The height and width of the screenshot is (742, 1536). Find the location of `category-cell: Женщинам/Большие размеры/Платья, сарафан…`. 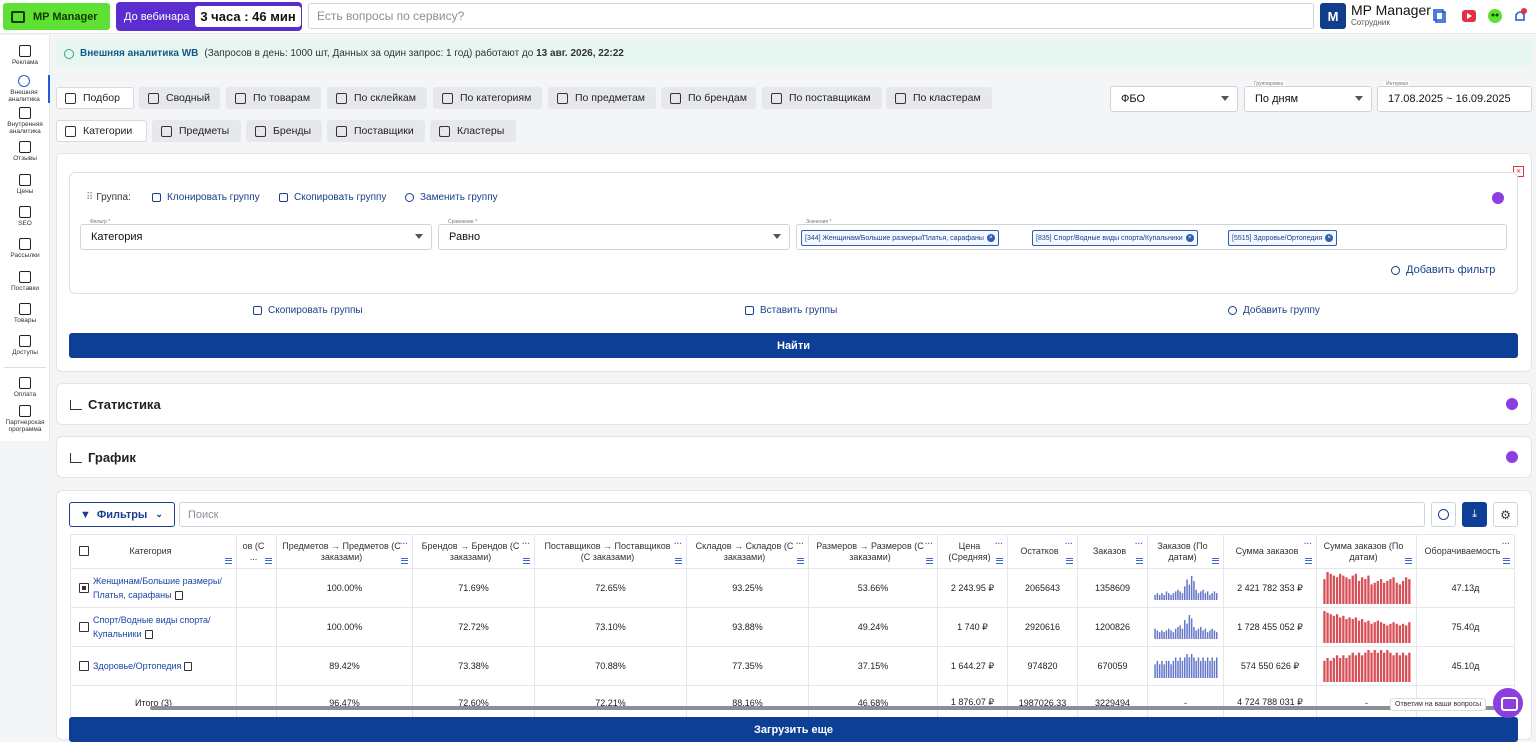

category-cell: Женщинам/Большие размеры/Платья, сарафан… is located at coordinates (153, 588).